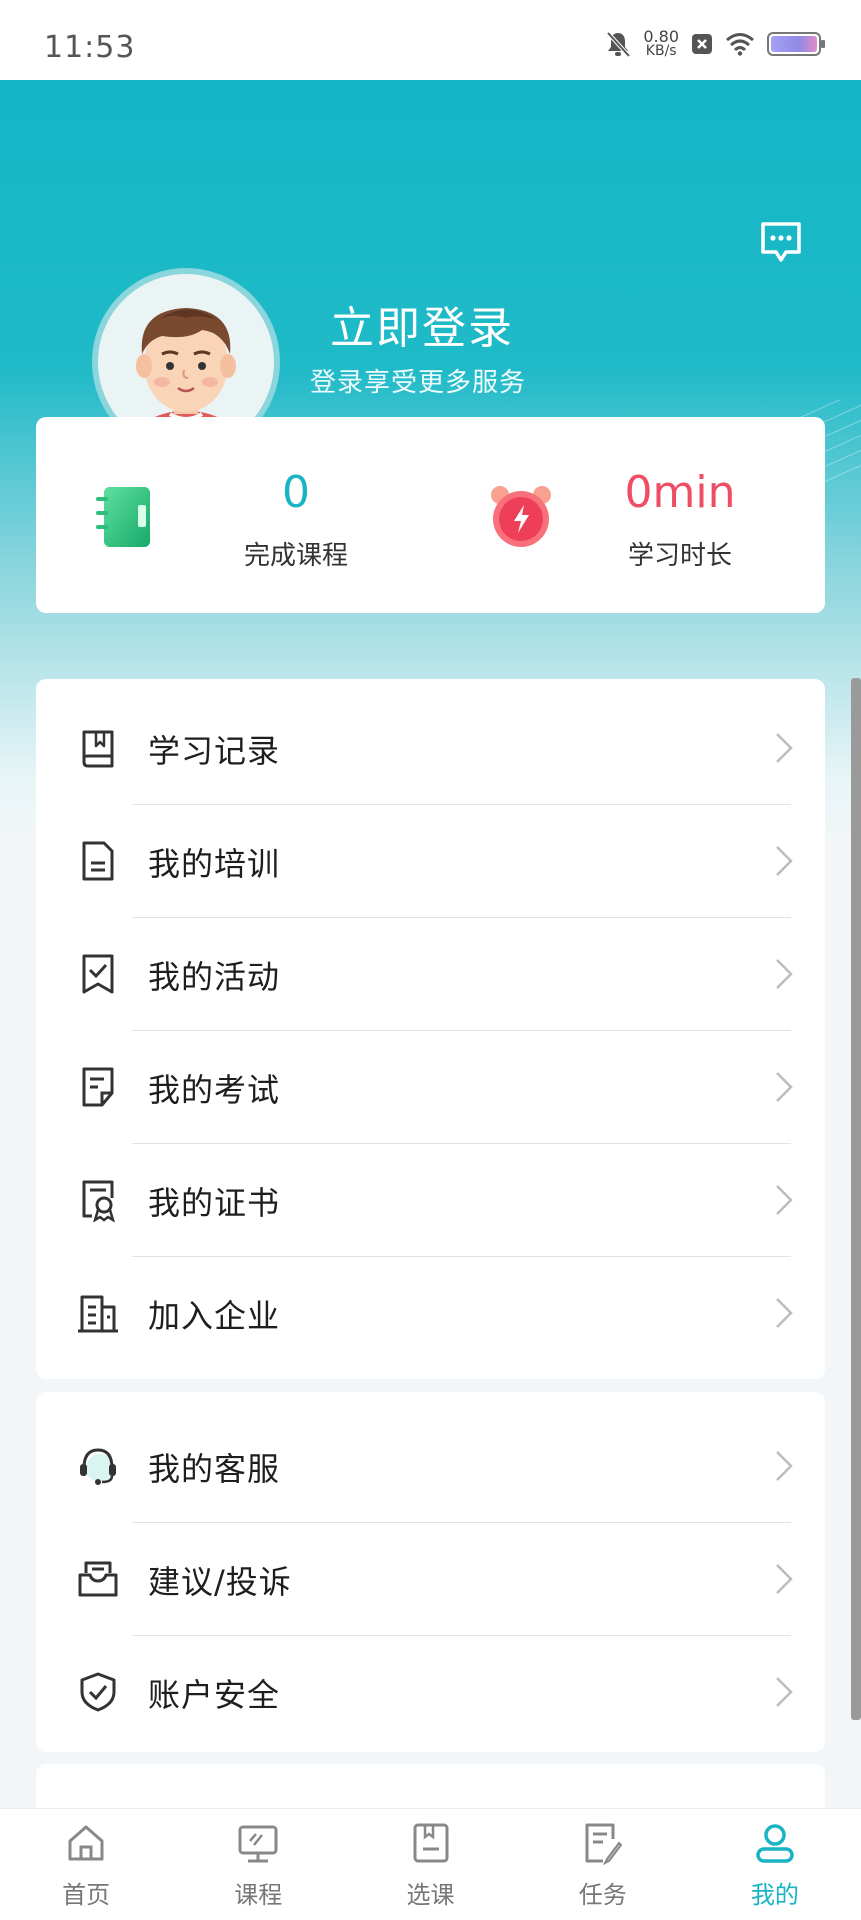  I want to click on nav-courses: 课程, so click(258, 1864).